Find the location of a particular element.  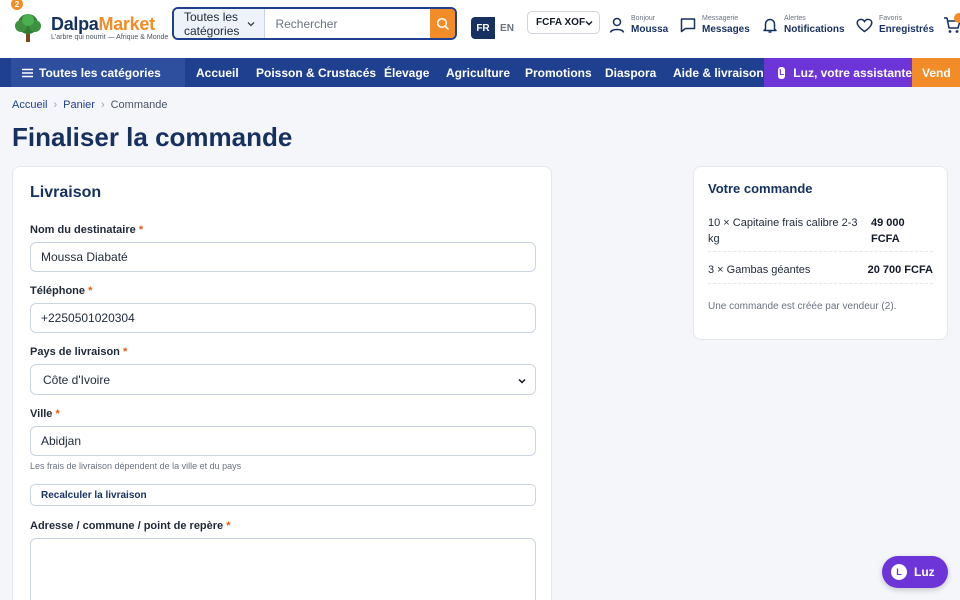

order-item-price: 49 000 FCFA is located at coordinates (888, 231).